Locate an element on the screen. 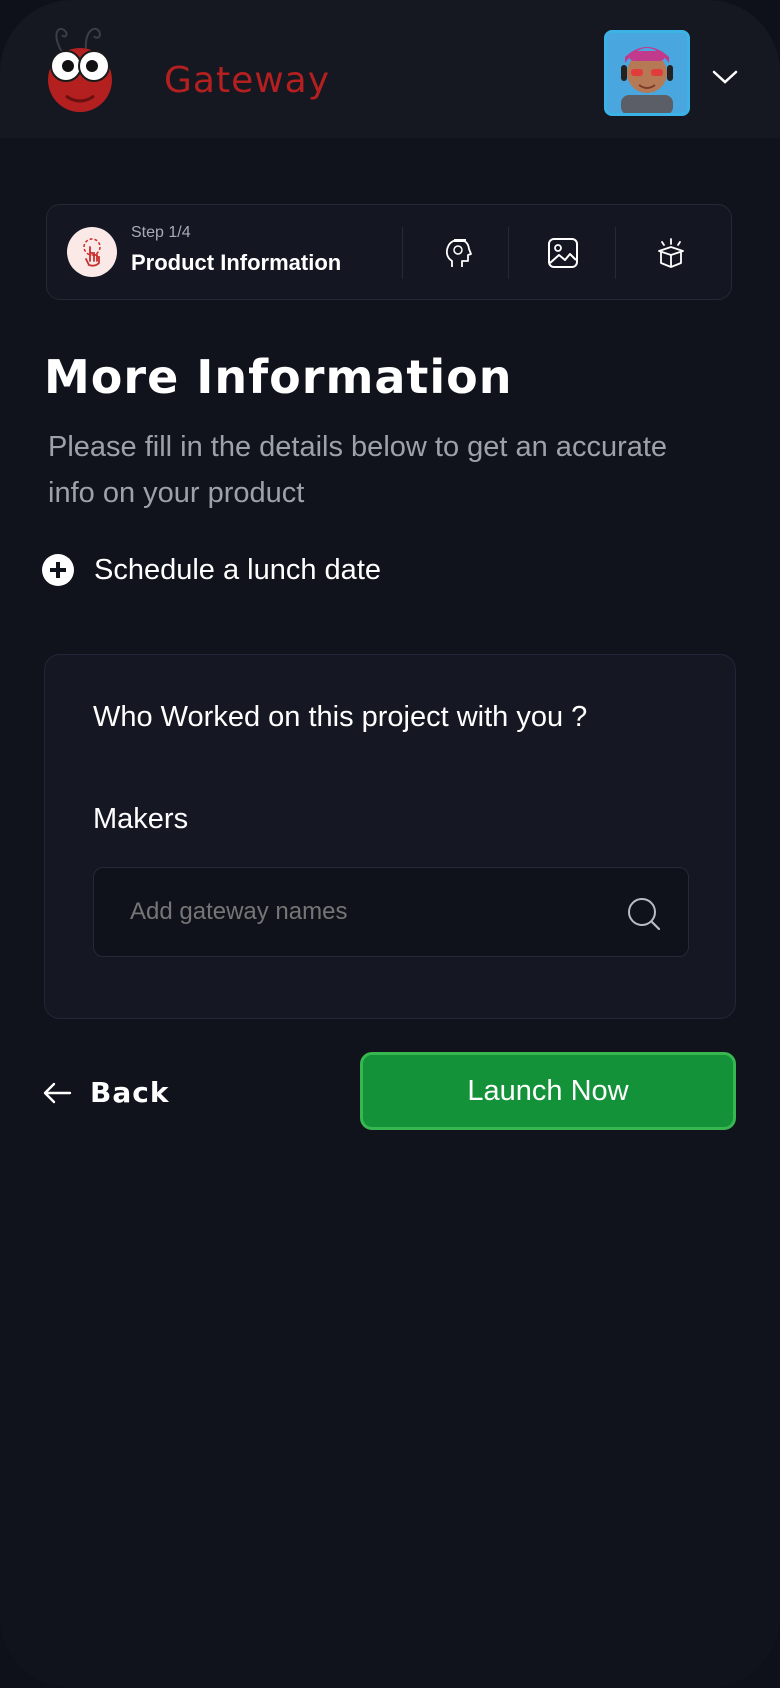  makers-input is located at coordinates (370, 912).